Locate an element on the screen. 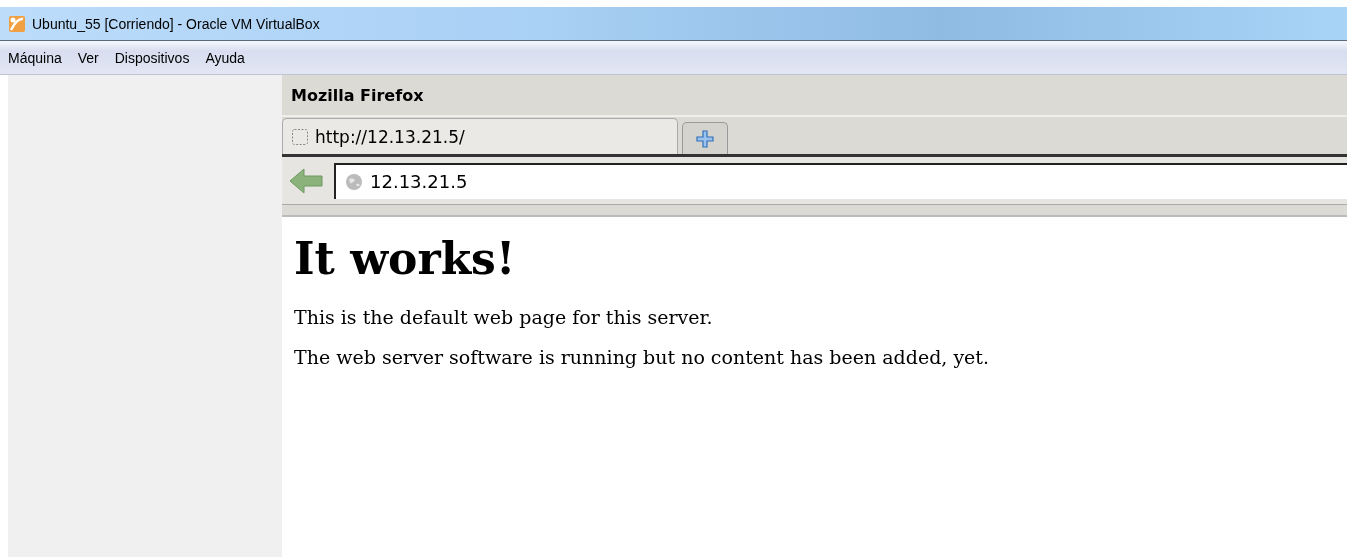 Image resolution: width=1347 pixels, height=557 pixels. page-icon is located at coordinates (300, 136).